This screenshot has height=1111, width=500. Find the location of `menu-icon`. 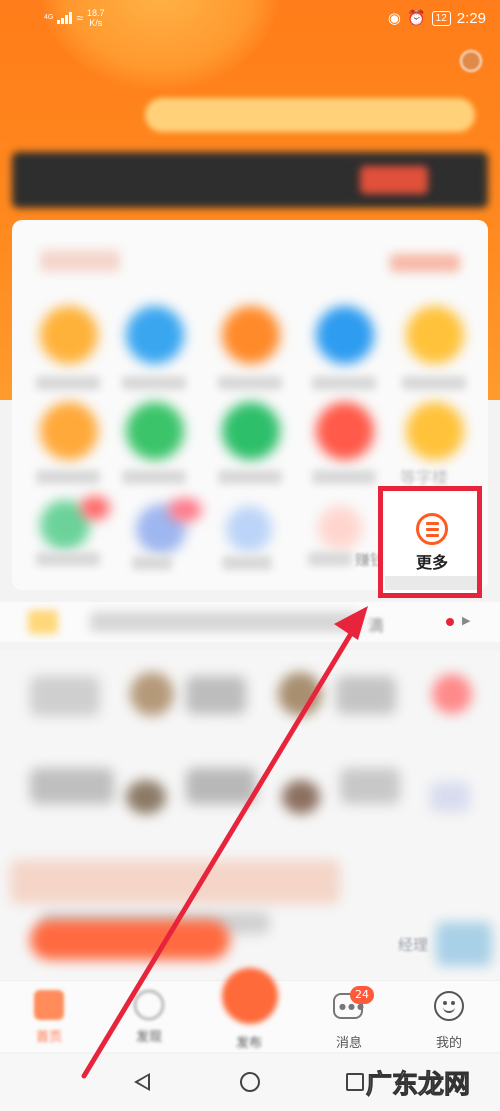

menu-icon is located at coordinates (432, 529).